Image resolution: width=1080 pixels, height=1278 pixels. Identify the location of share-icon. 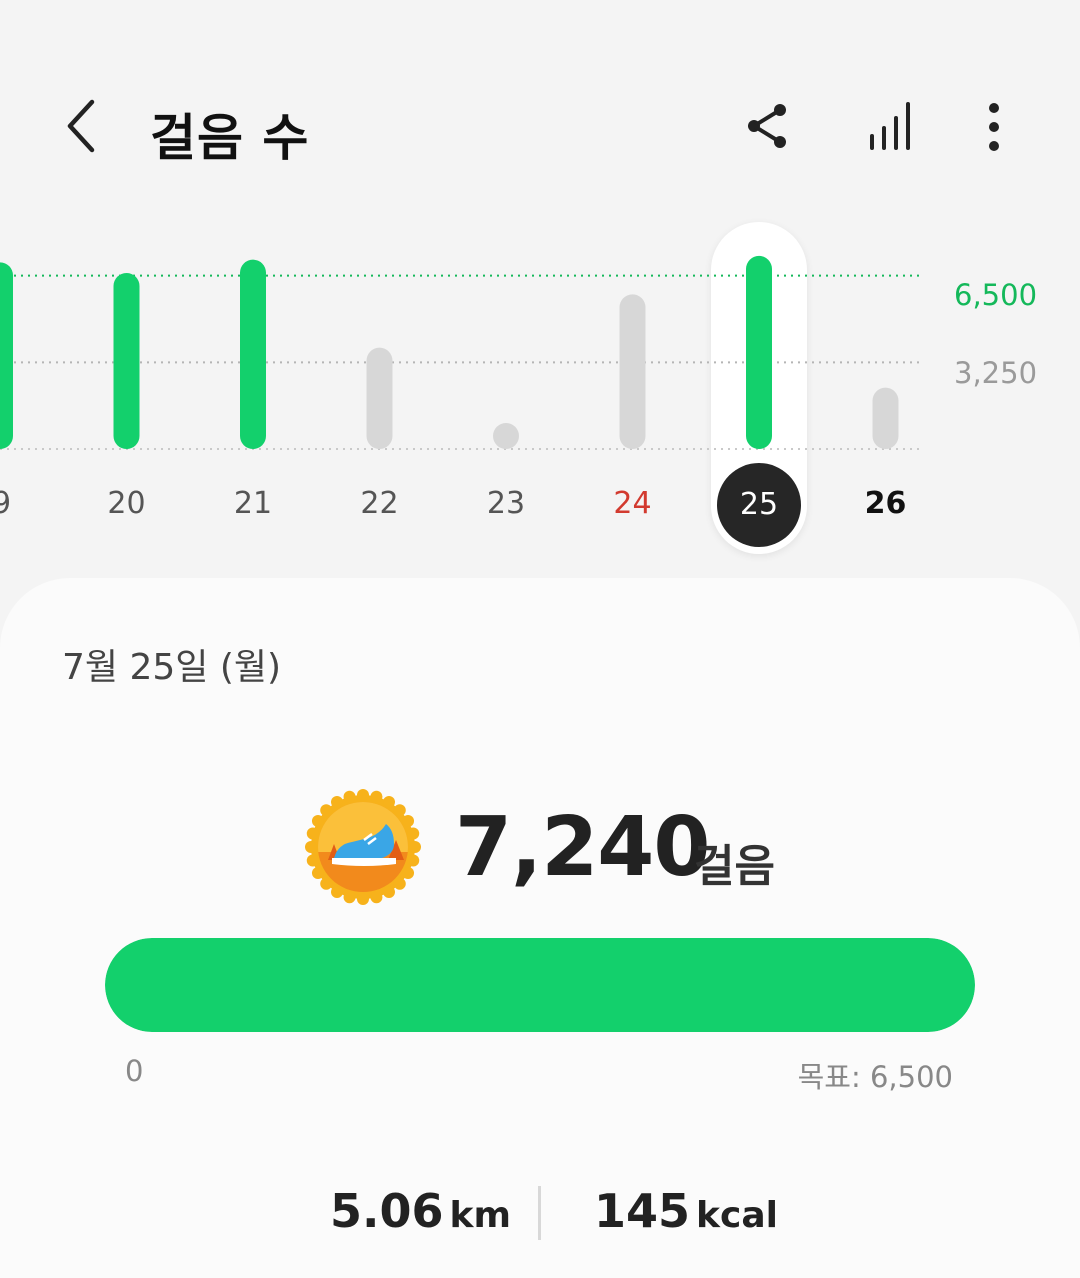
(767, 126).